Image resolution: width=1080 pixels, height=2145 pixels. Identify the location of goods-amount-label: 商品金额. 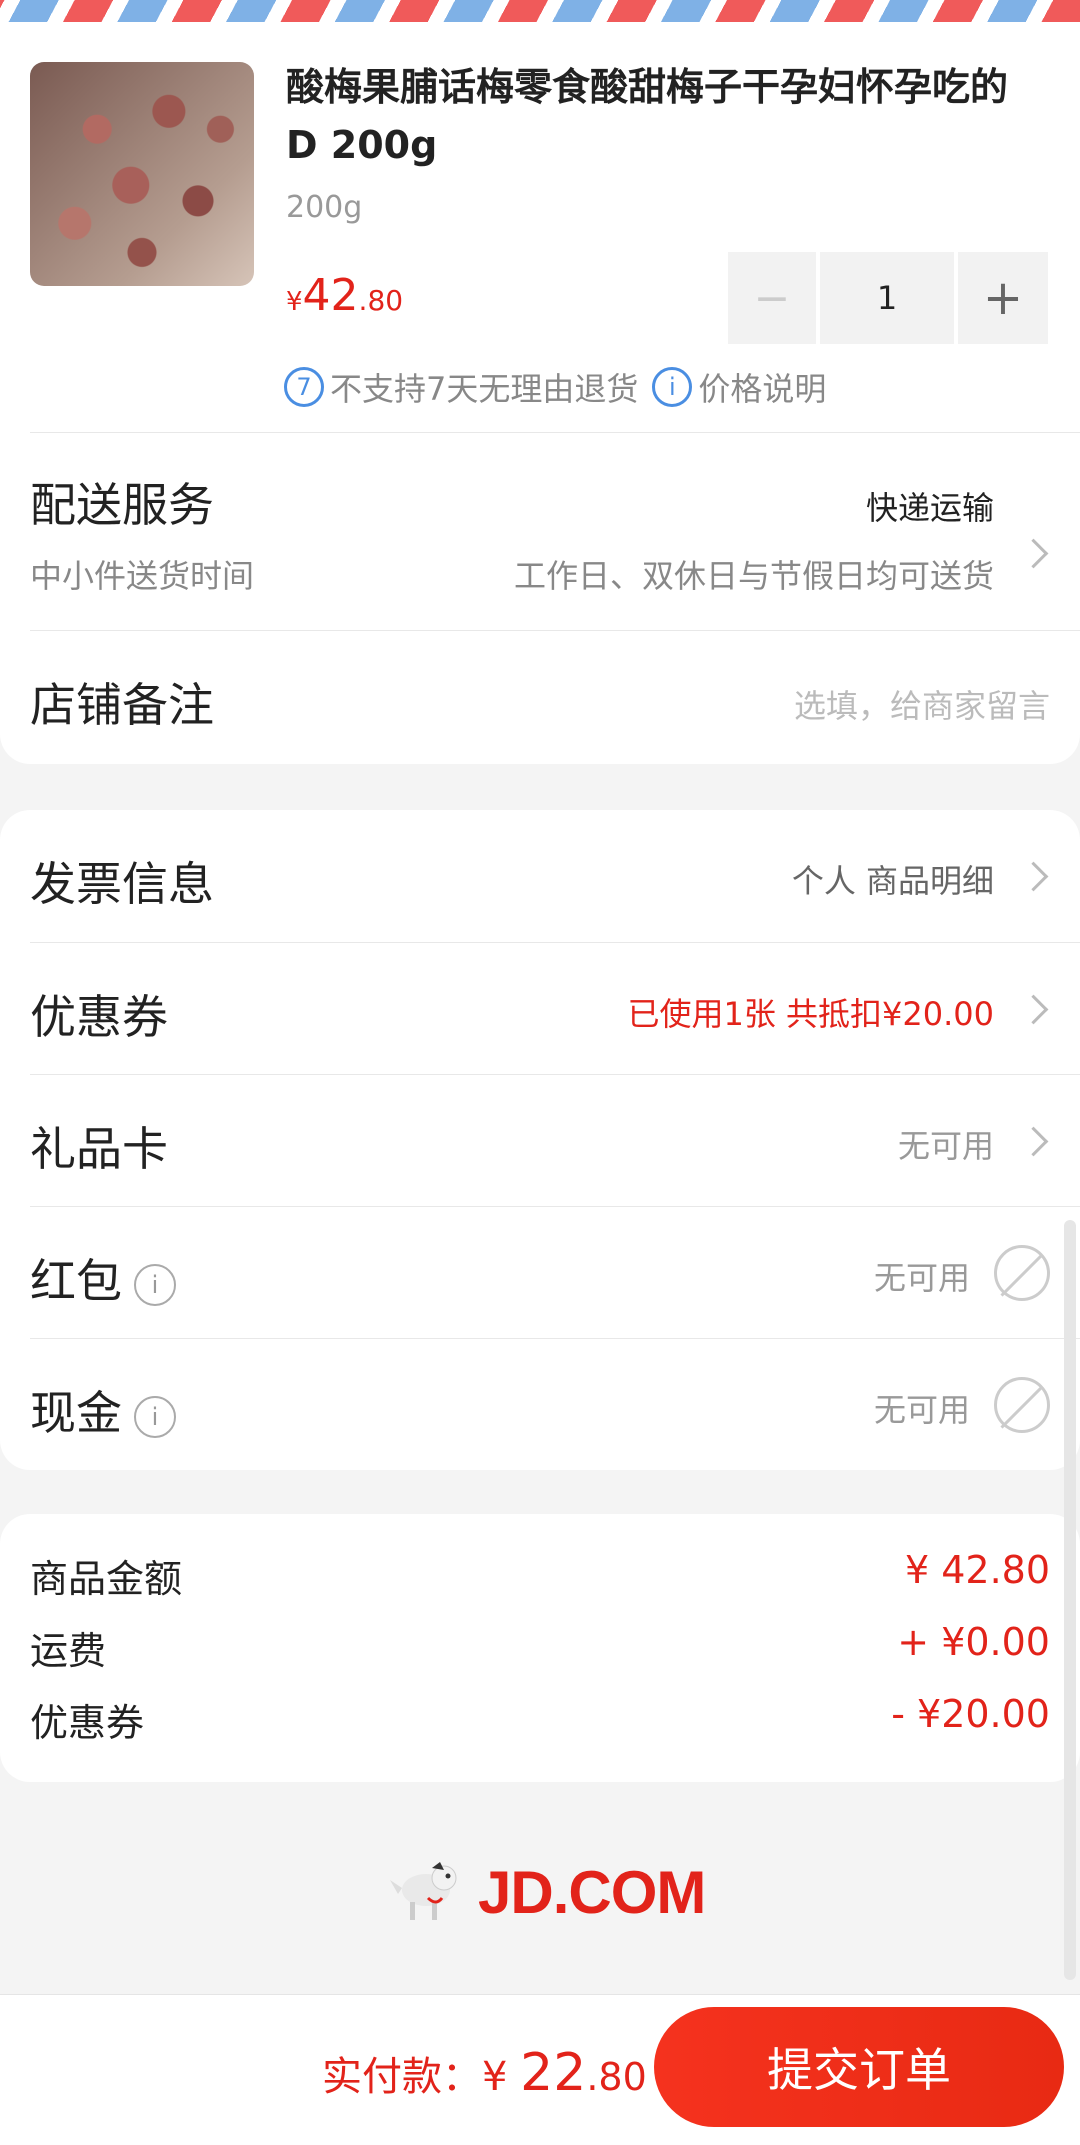
(106, 1579).